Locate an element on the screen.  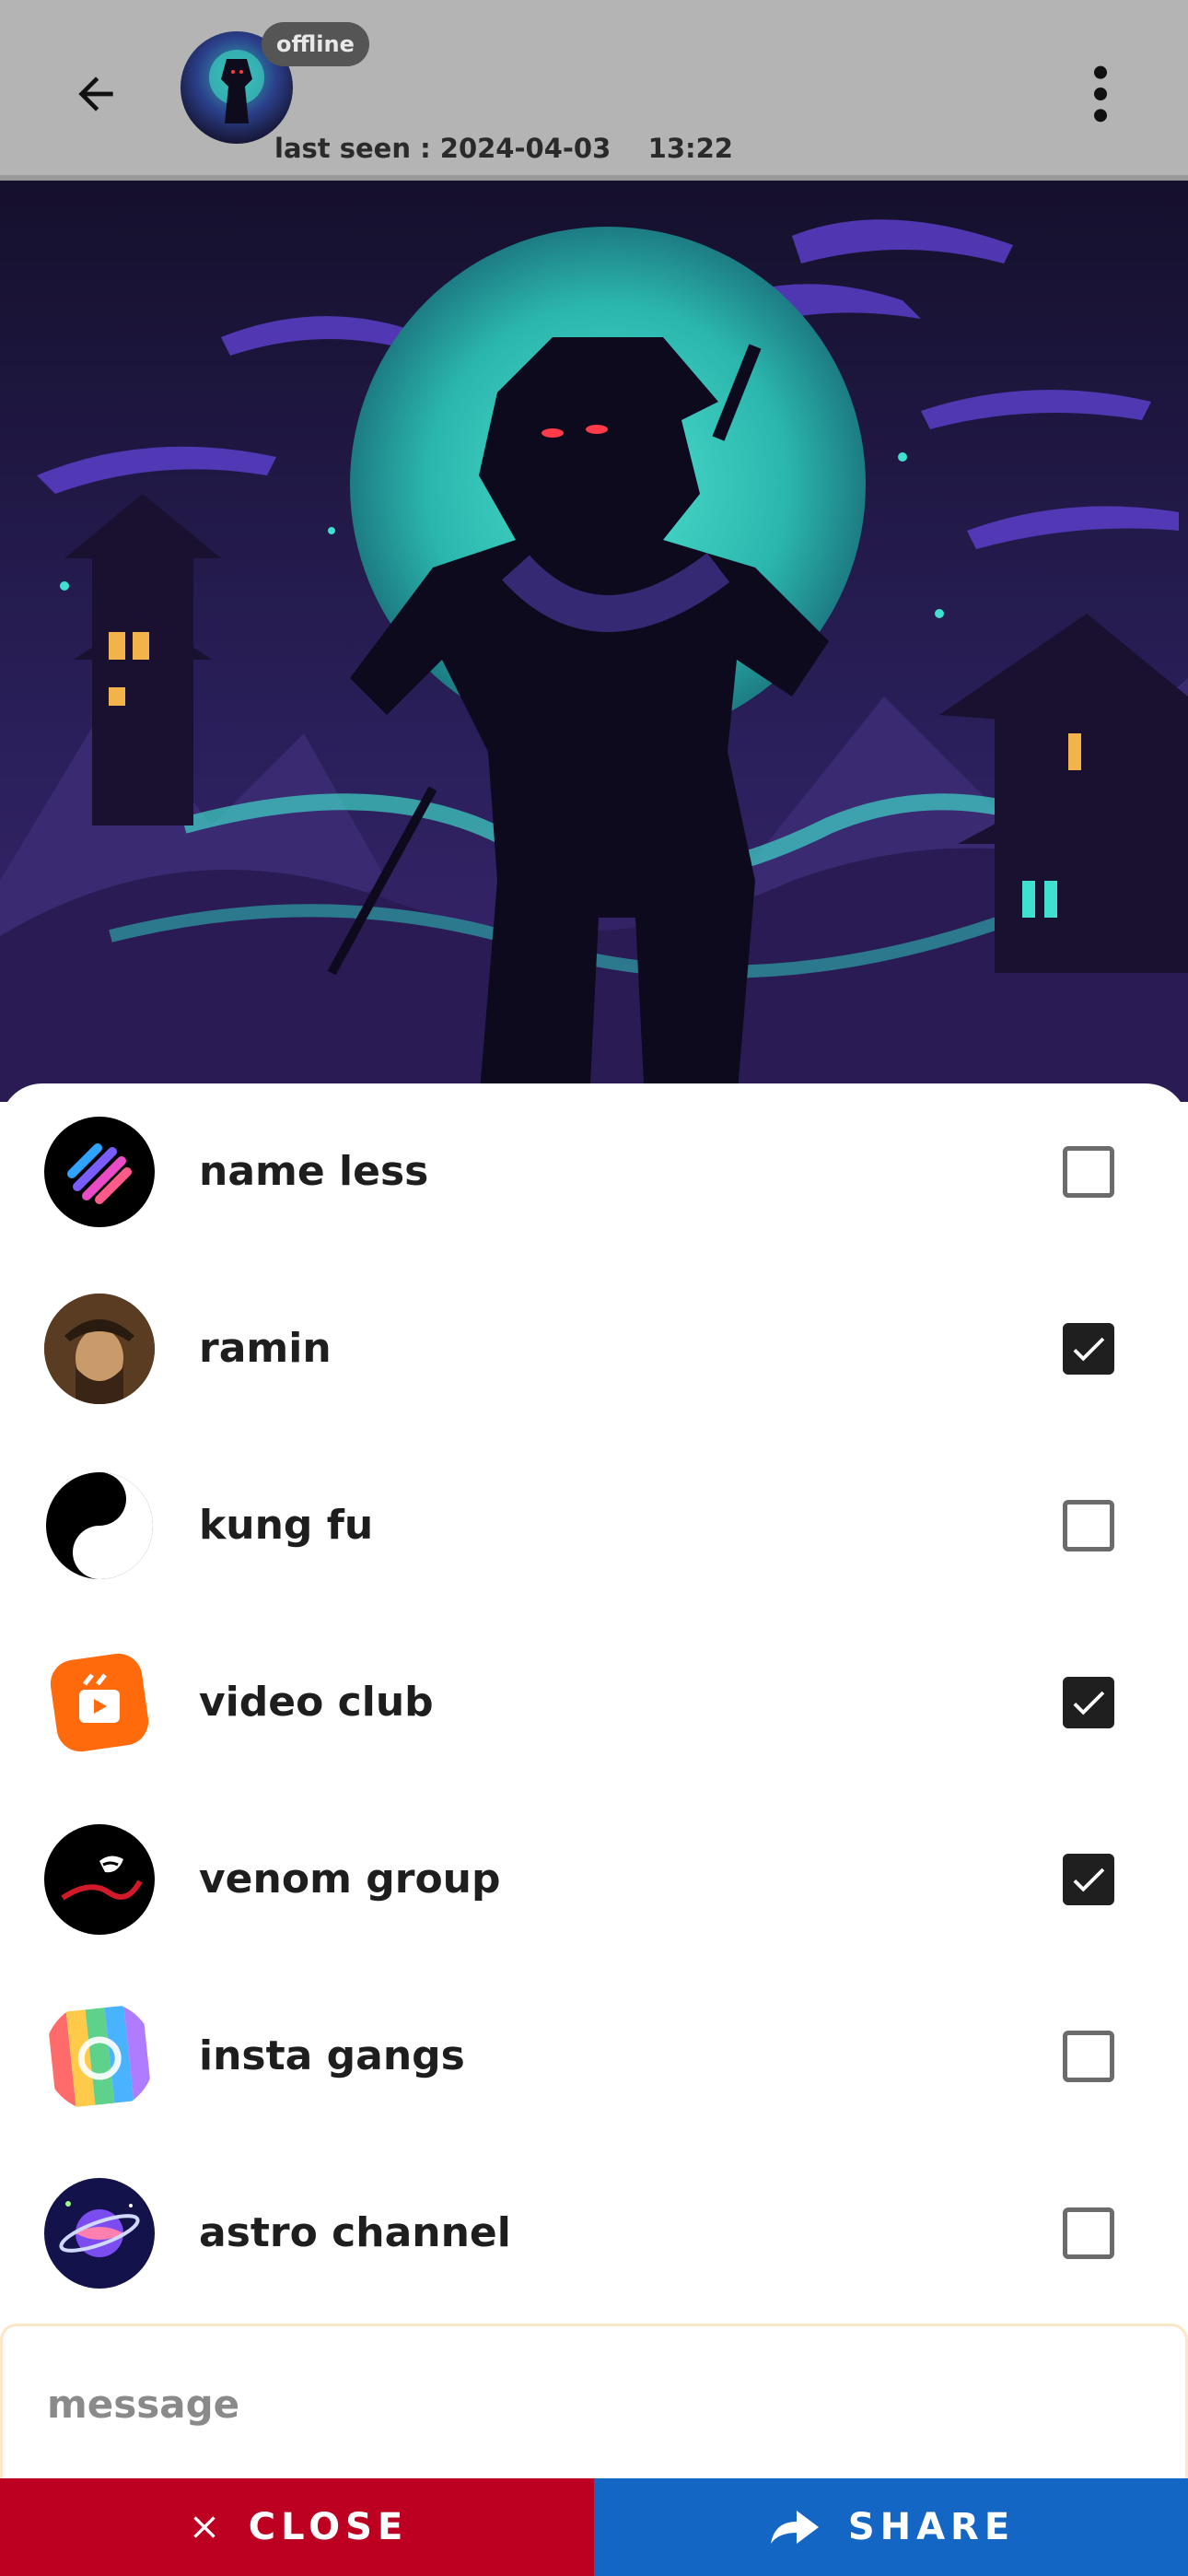
back-button is located at coordinates (96, 94).